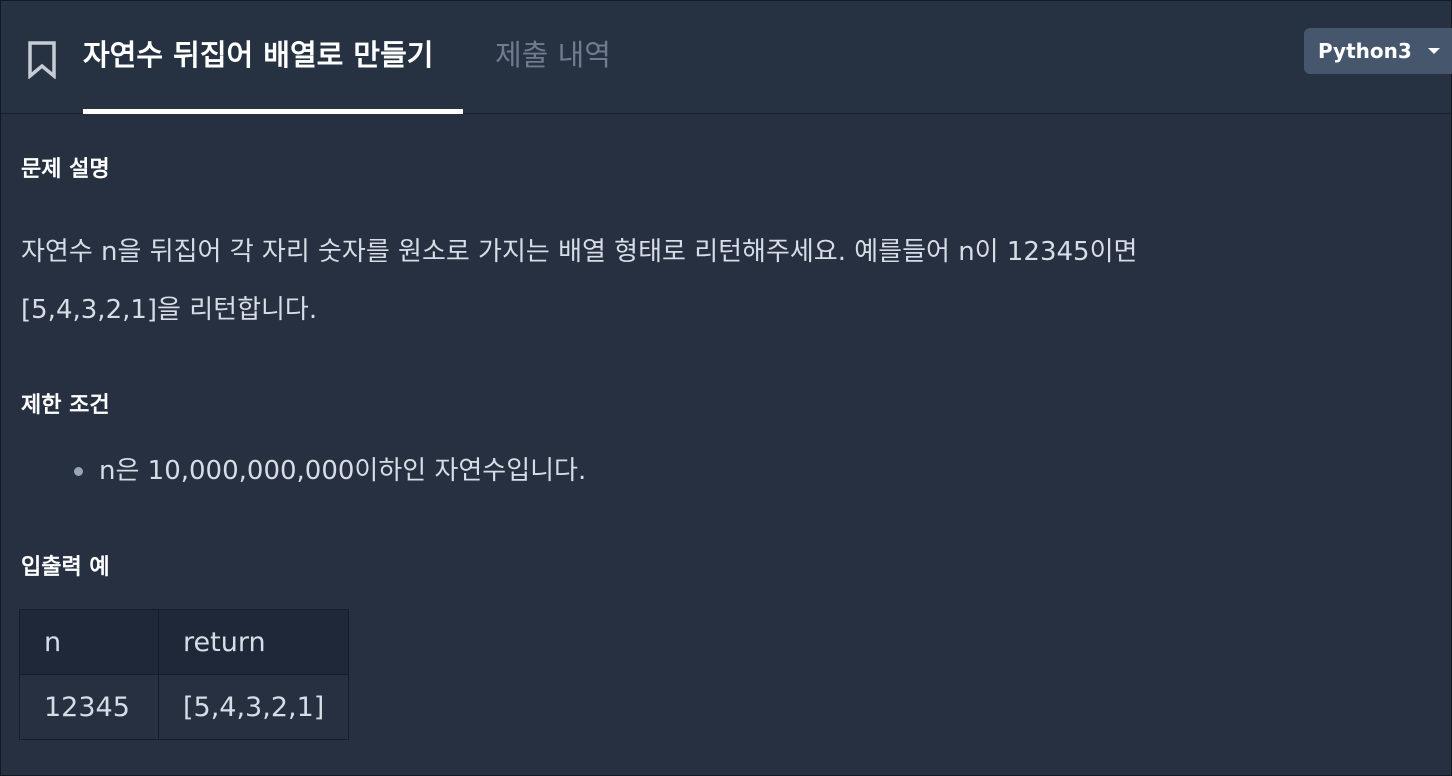 This screenshot has width=1452, height=776. I want to click on table-header-return: return, so click(253, 642).